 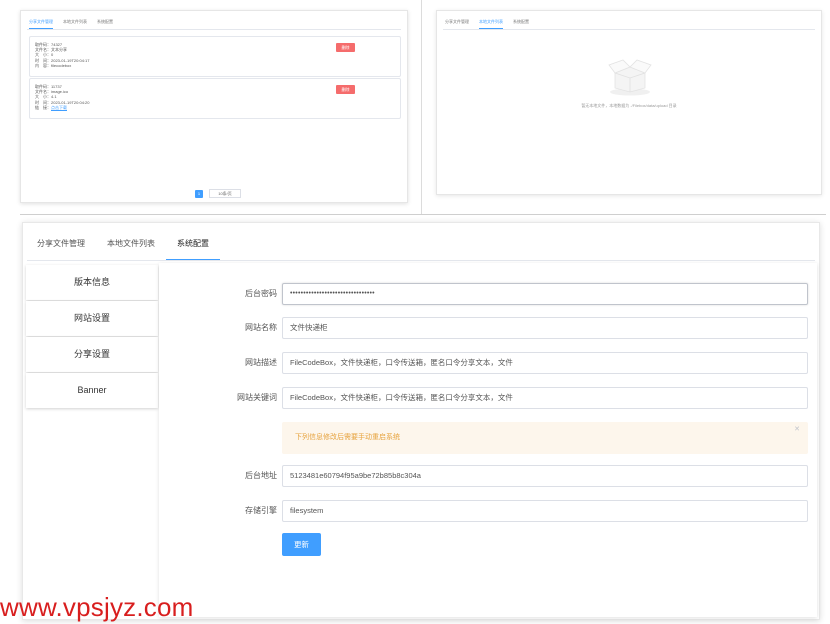 I want to click on sidebar-item-banner: Banner, so click(x=92, y=390).